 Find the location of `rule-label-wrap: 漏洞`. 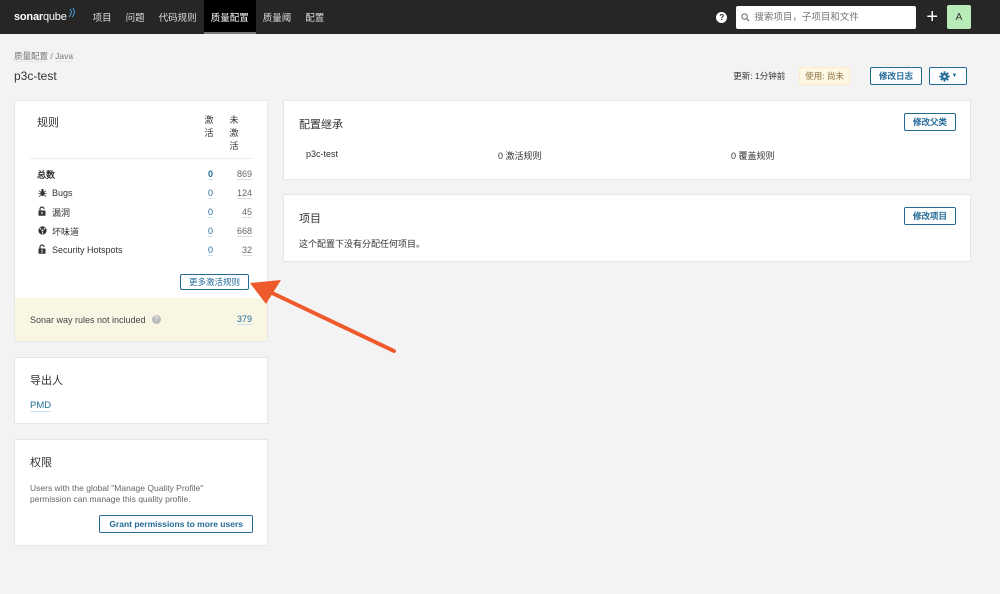

rule-label-wrap: 漏洞 is located at coordinates (53, 212).